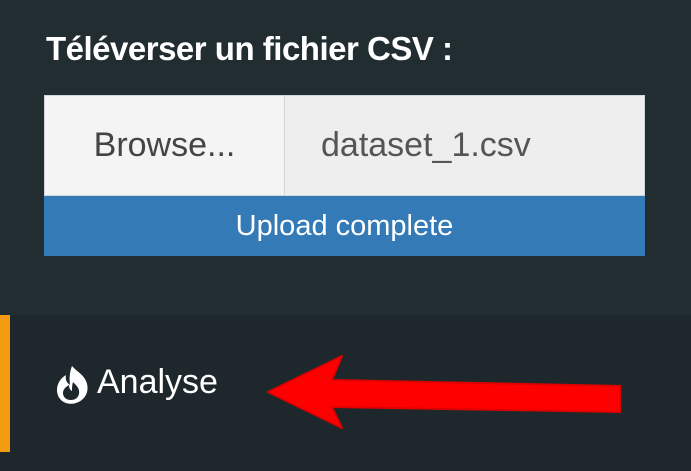  Describe the element at coordinates (444, 392) in the screenshot. I see `left-arrow-icon` at that location.